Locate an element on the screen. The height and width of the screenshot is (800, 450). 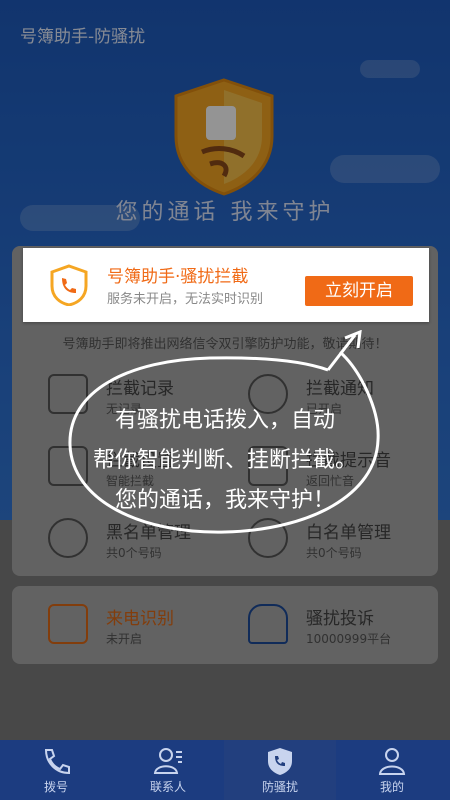
phone-icon is located at coordinates (57, 762).